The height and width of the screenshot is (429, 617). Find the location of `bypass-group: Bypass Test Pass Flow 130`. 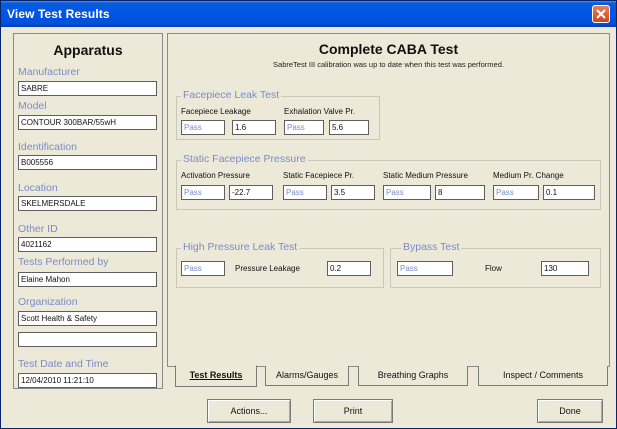

bypass-group: Bypass Test Pass Flow 130 is located at coordinates (495, 264).